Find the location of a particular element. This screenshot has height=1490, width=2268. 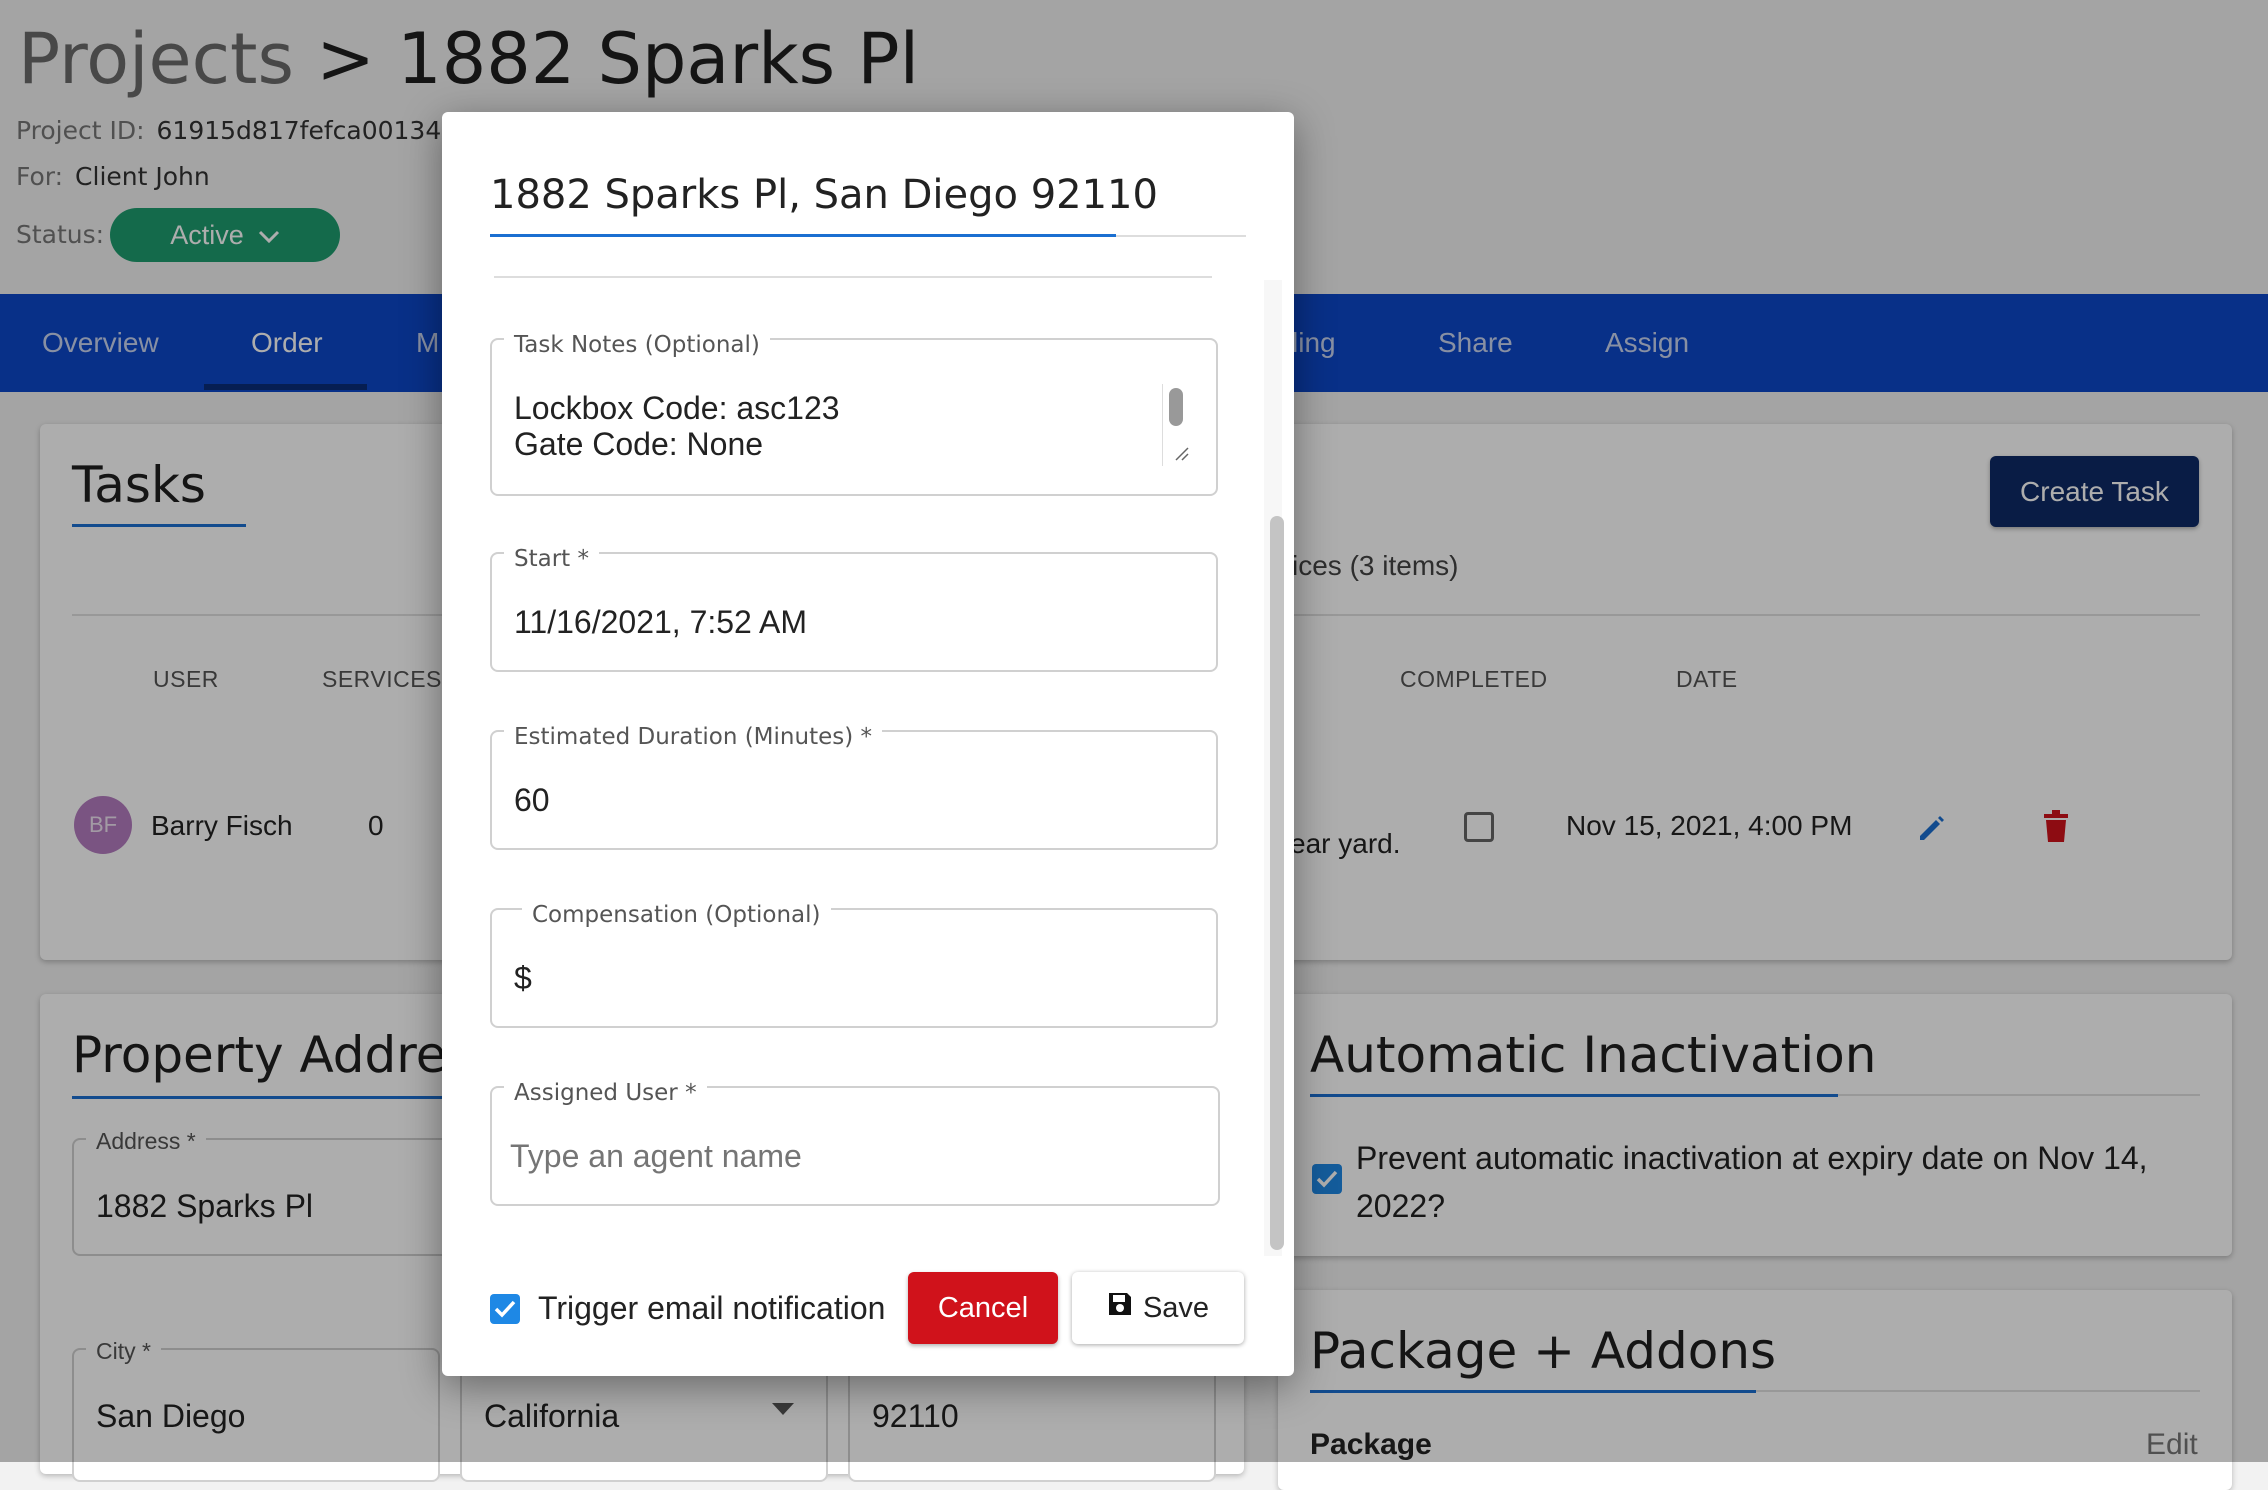

floppy-disk-icon is located at coordinates (1120, 1308).